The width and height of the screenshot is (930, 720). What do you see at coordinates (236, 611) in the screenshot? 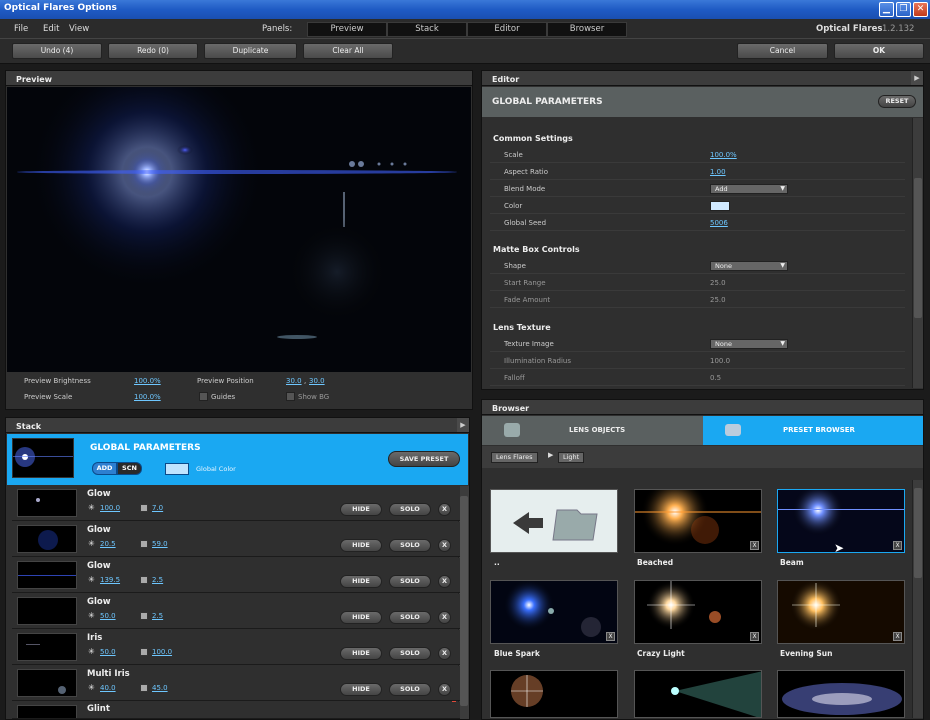
I see `layer-row: Glow ✳ 50.0 2.5 HIDE SOLO X` at bounding box center [236, 611].